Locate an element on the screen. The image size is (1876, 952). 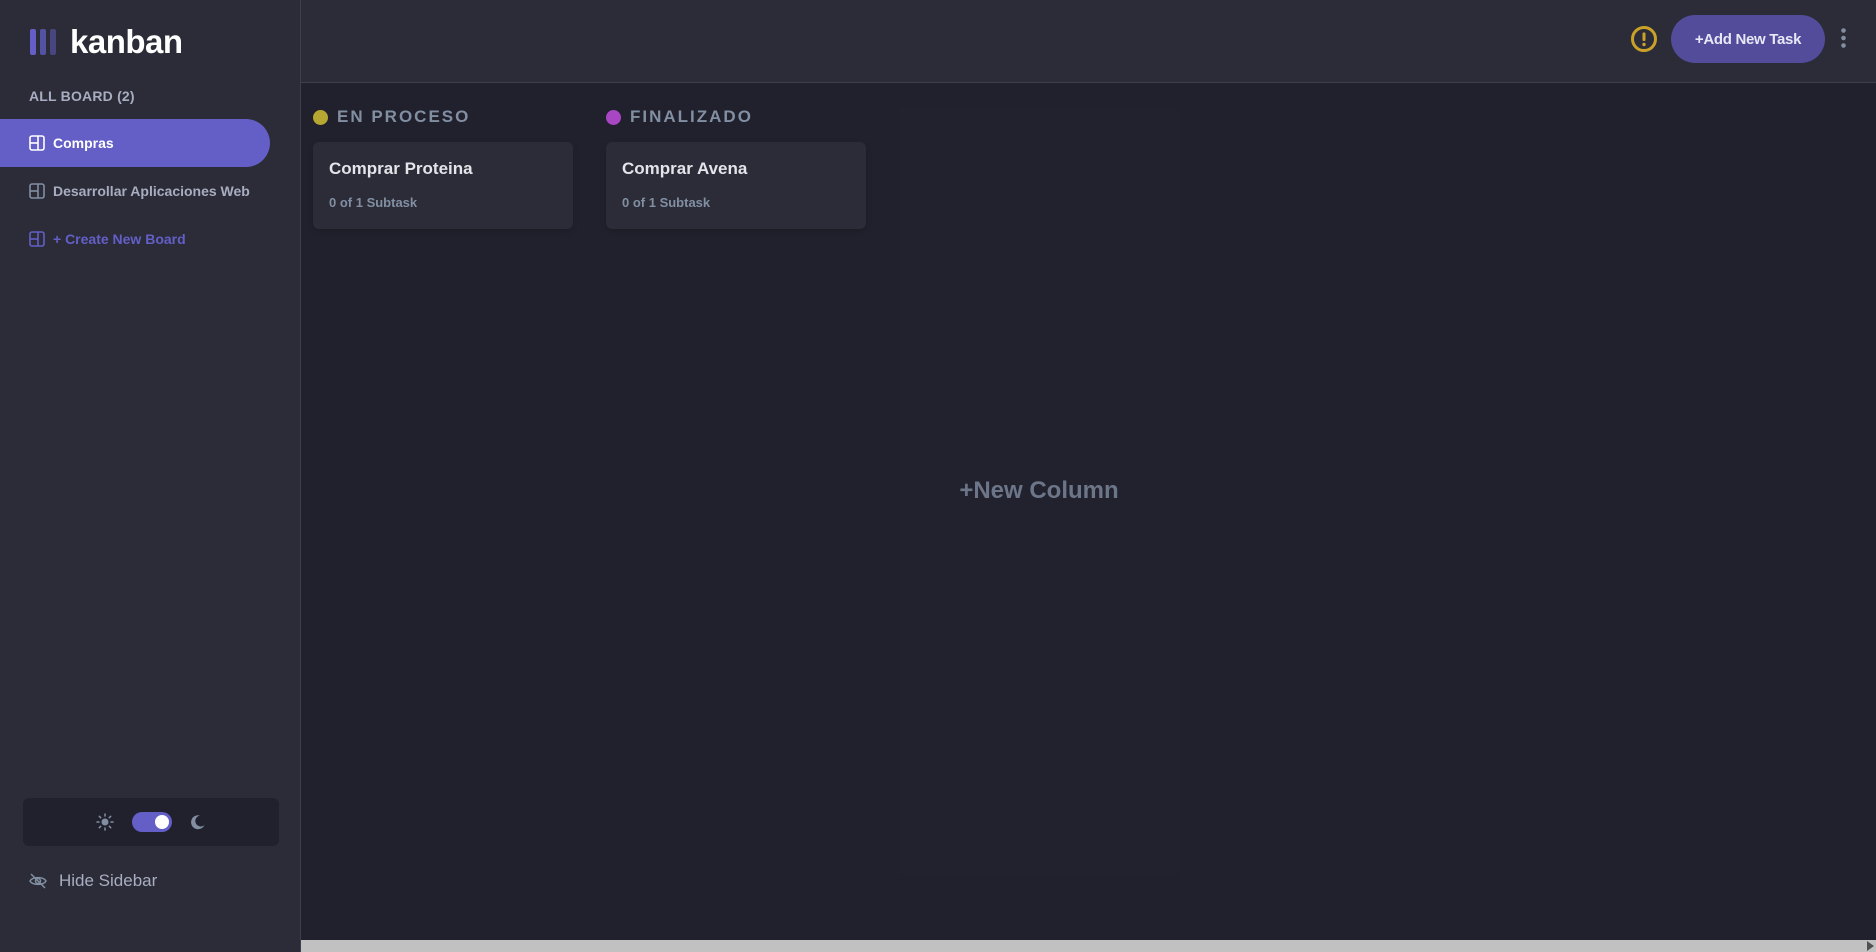
task-card: Comprar Avena 0 of 1 Subtask is located at coordinates (736, 185).